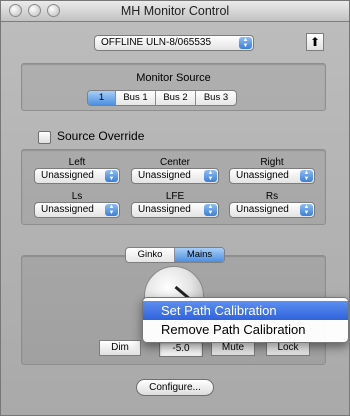 This screenshot has height=416, width=350. I want to click on channel-label-rs: Rs, so click(272, 196).